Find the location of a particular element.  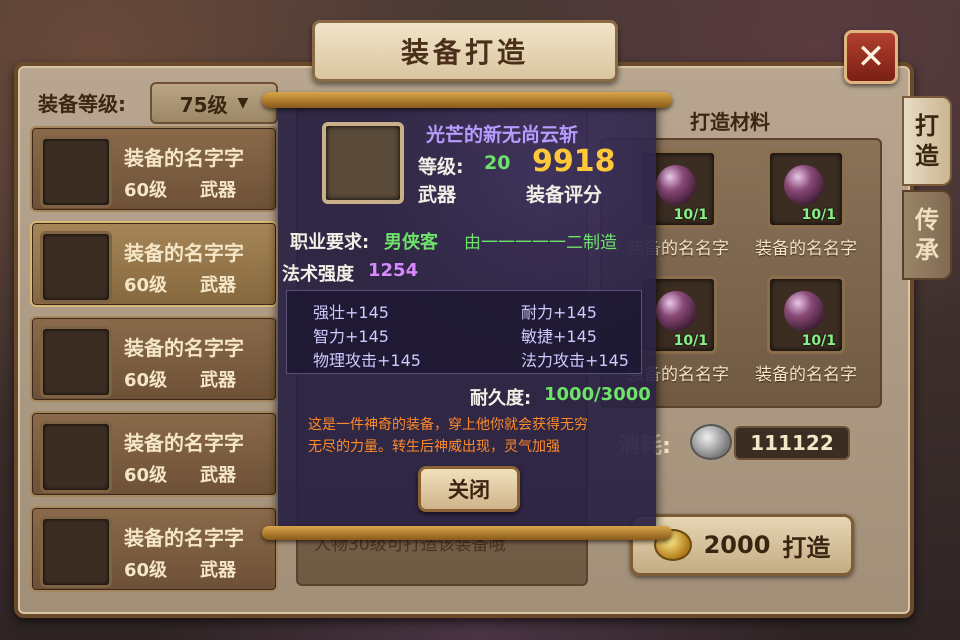

tooltip-description-line: 这是一件神奇的装备，穿上他你就会获得无穷 is located at coordinates (448, 425).